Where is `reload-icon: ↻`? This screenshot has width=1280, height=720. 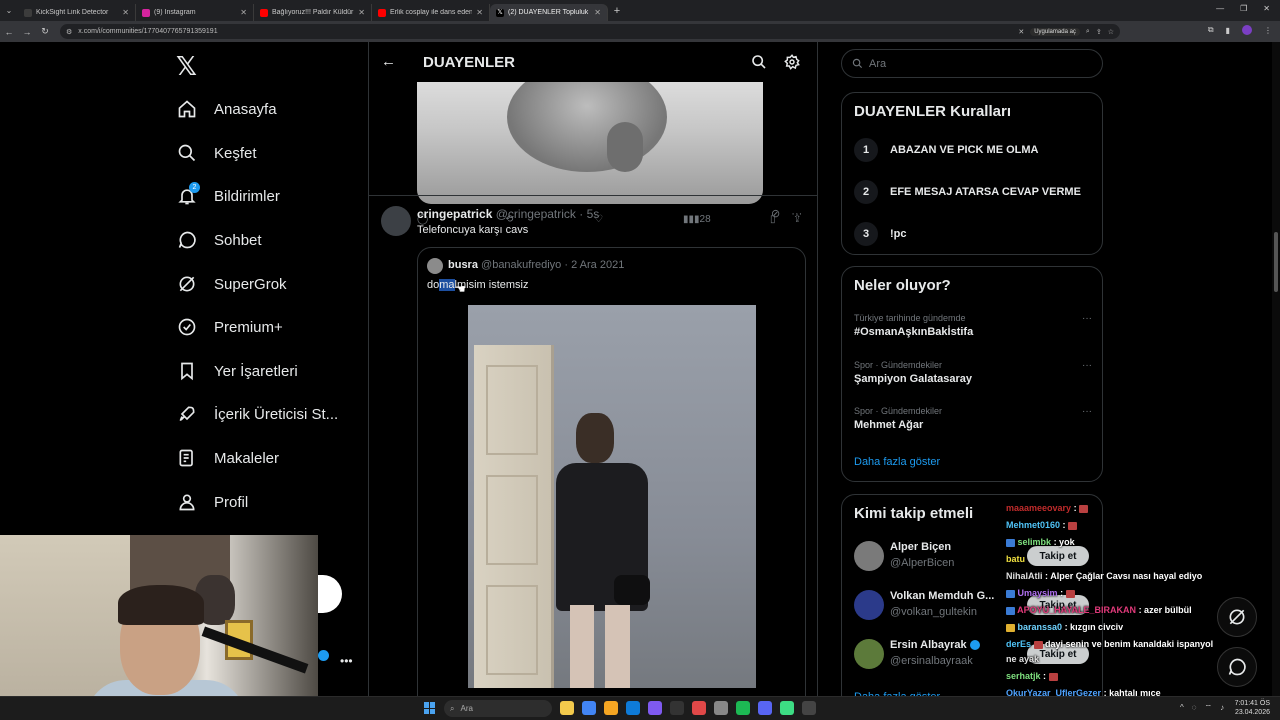
reload-icon: ↻ is located at coordinates (45, 31).